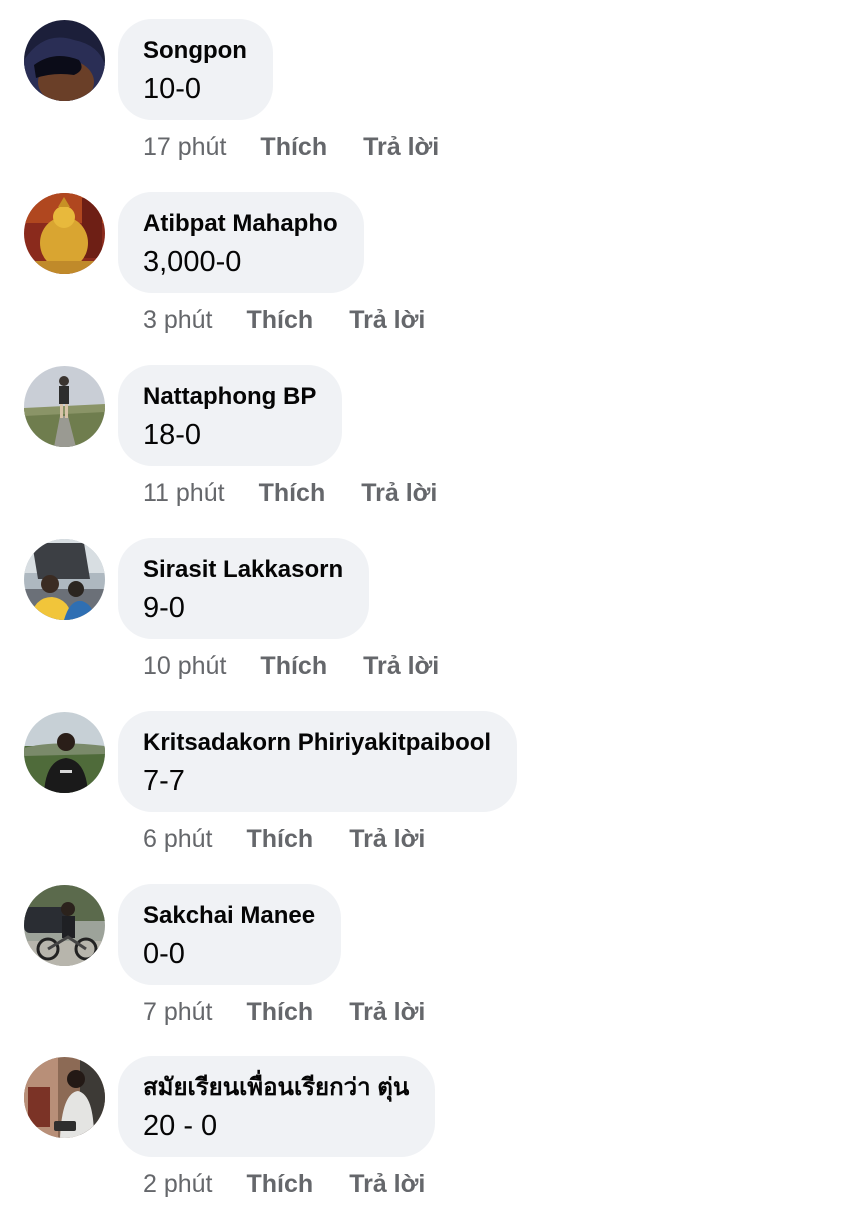 The width and height of the screenshot is (842, 1209). Describe the element at coordinates (184, 147) in the screenshot. I see `comment-time: 17 phút` at that location.